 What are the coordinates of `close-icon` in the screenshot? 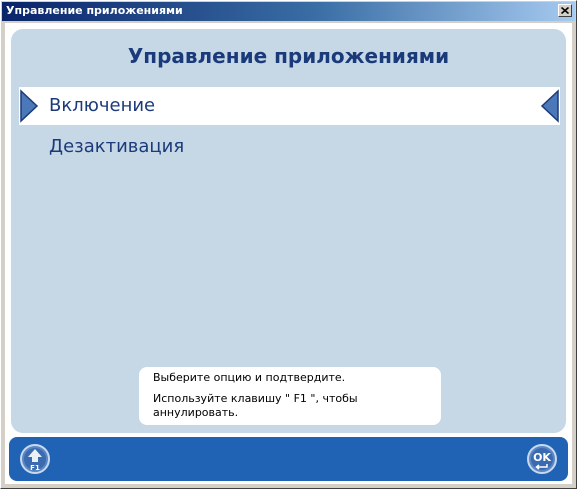 It's located at (565, 10).